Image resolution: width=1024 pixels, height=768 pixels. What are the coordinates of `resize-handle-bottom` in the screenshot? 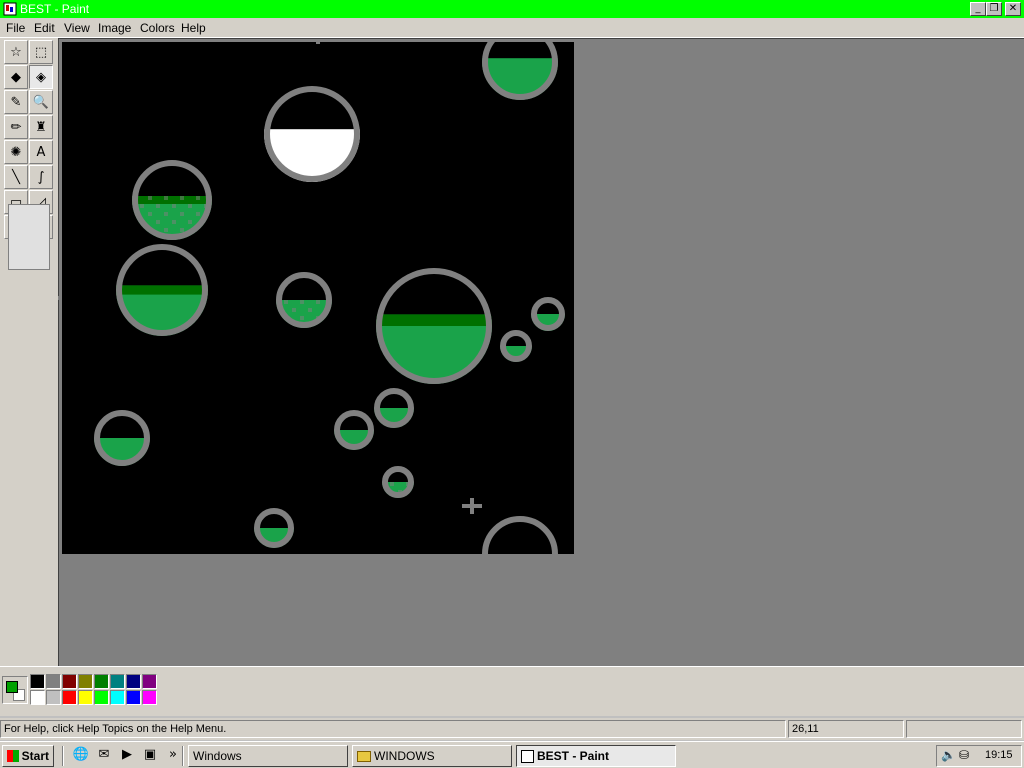 It's located at (318, 556).